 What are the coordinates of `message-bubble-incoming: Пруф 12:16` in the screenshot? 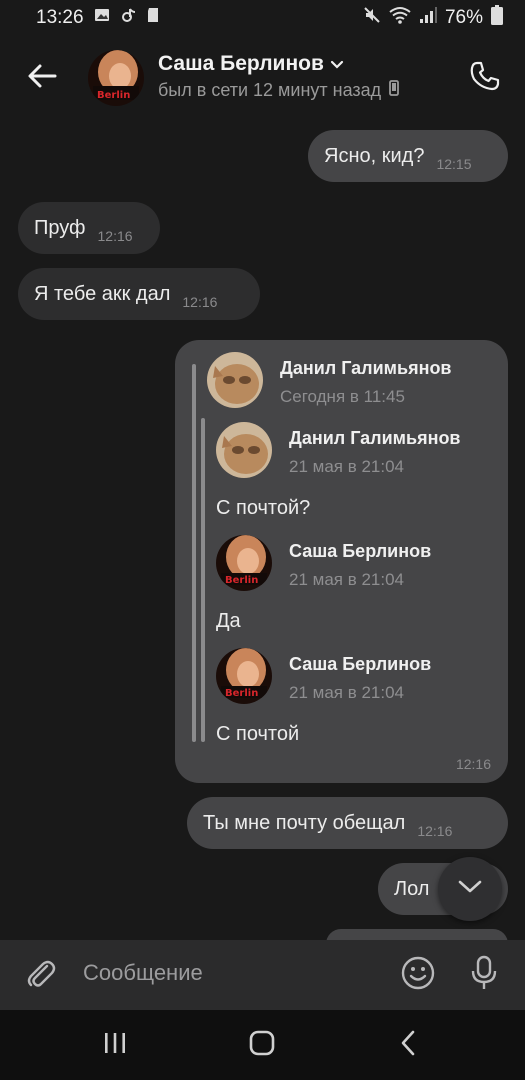 It's located at (89, 228).